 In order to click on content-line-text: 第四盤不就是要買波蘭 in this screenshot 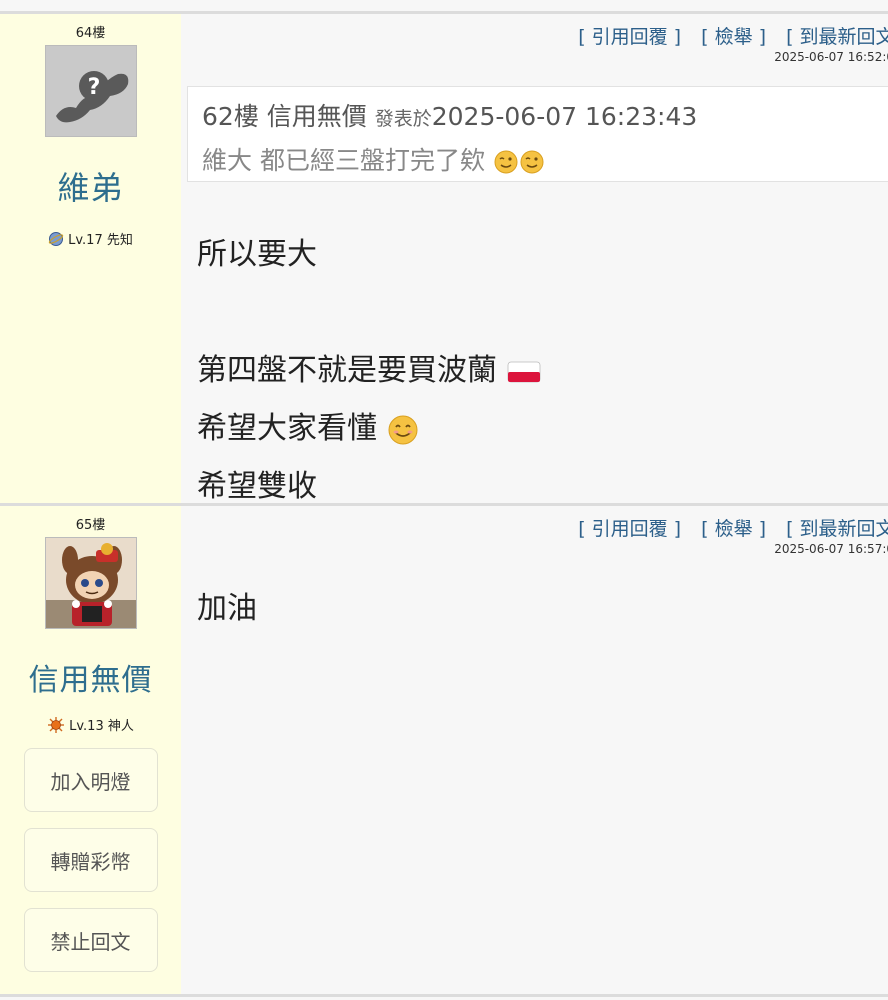, I will do `click(347, 370)`.